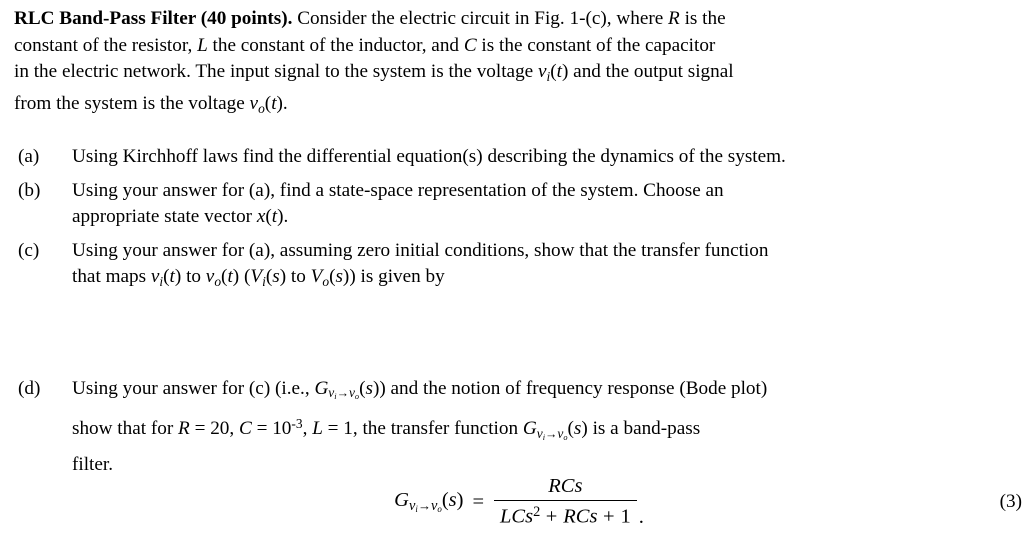 The height and width of the screenshot is (533, 1024). What do you see at coordinates (478, 501) in the screenshot?
I see `equals-sign: =` at bounding box center [478, 501].